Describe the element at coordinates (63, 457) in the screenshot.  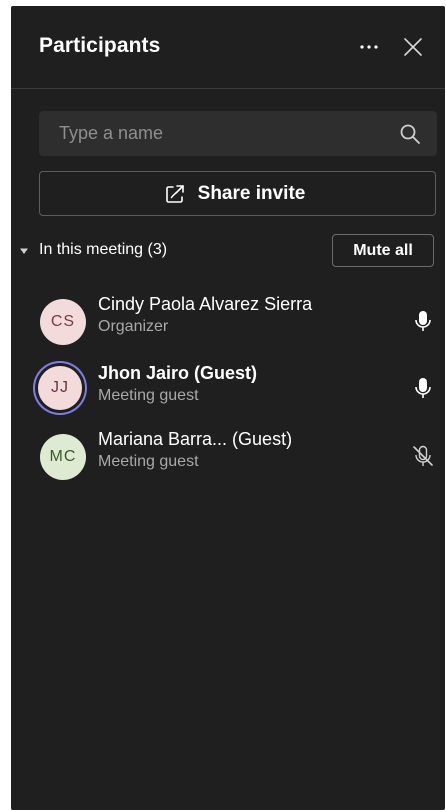
I see `avatar: MC` at that location.